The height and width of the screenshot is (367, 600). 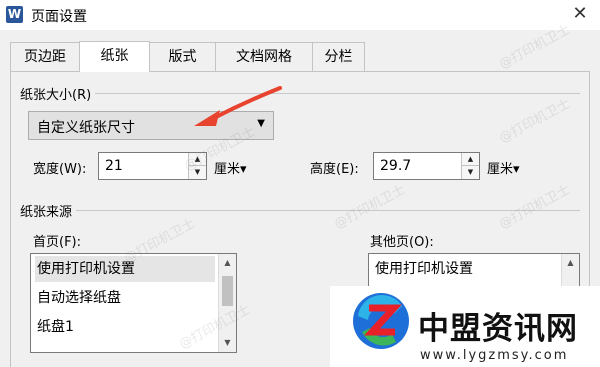 What do you see at coordinates (182, 57) in the screenshot?
I see `tab-layout: 版式` at bounding box center [182, 57].